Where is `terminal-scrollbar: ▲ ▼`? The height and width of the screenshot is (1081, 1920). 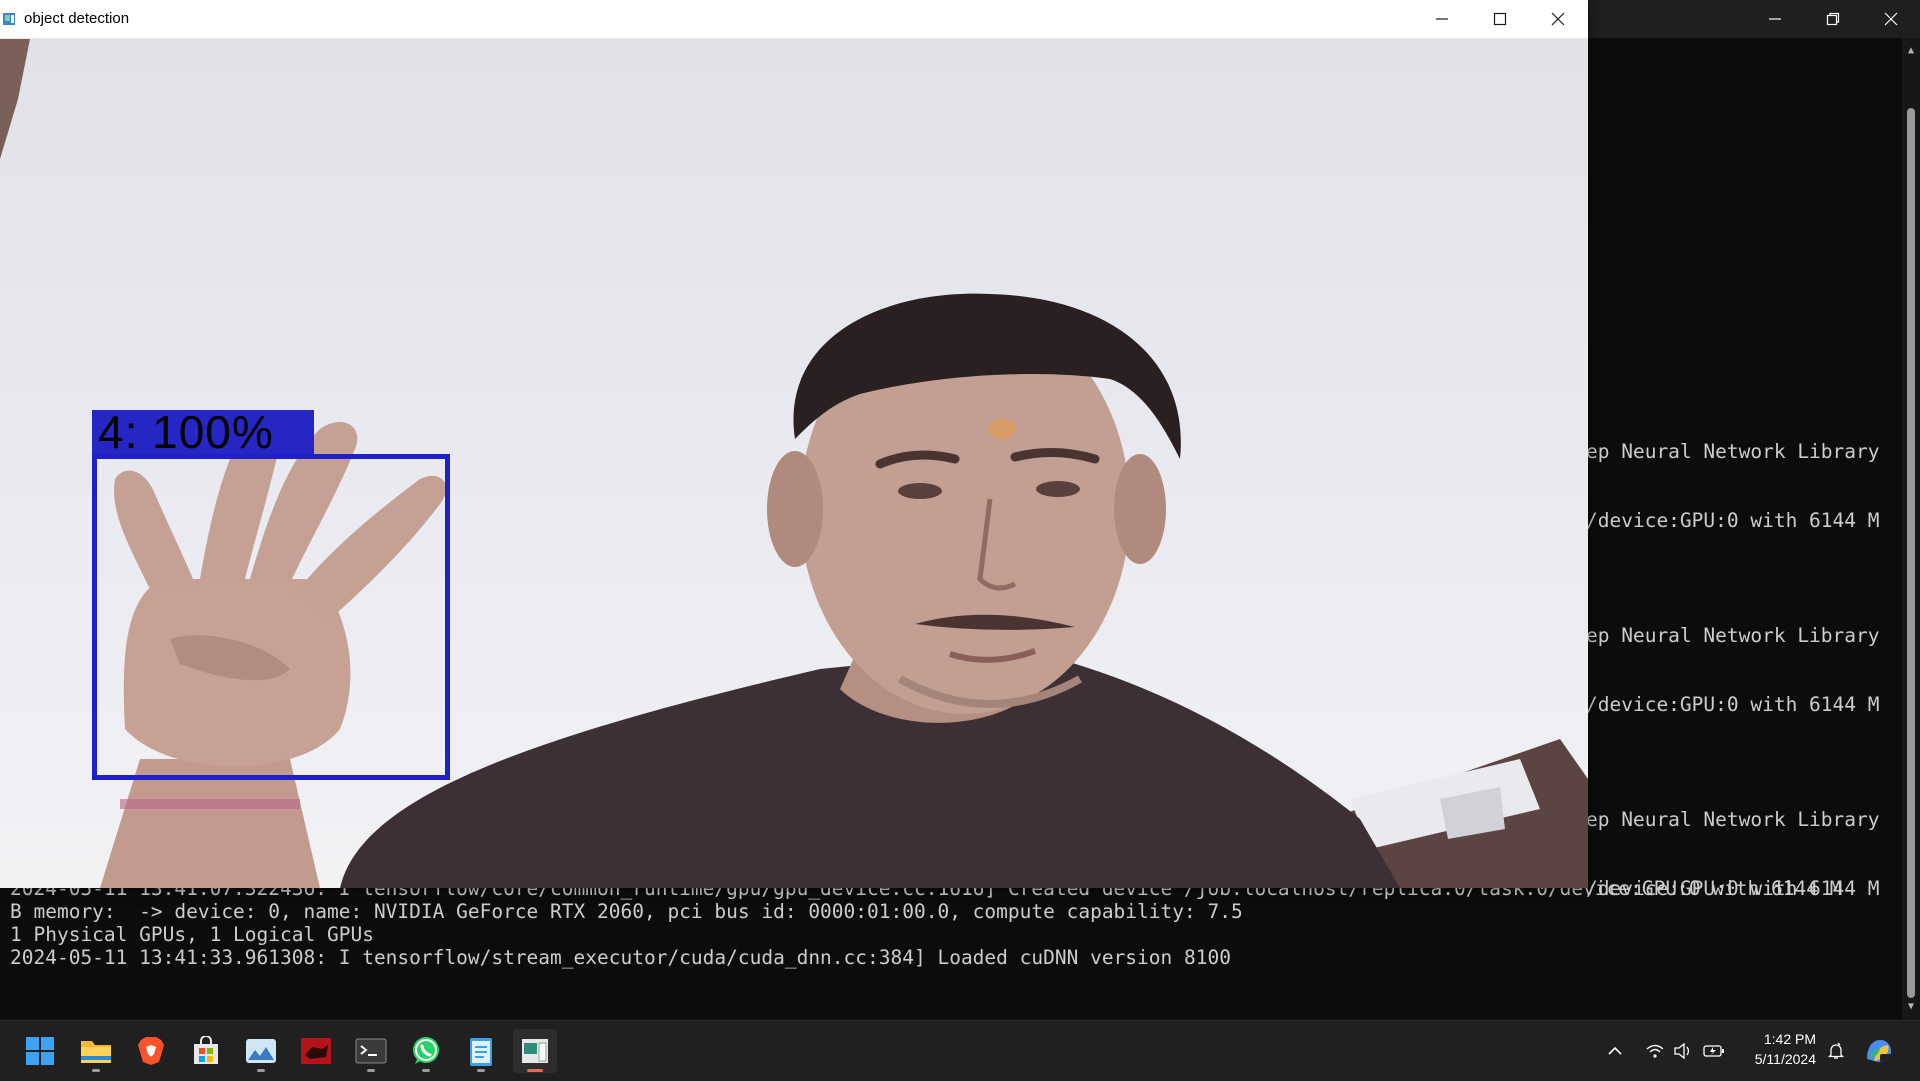 terminal-scrollbar: ▲ ▼ is located at coordinates (1911, 529).